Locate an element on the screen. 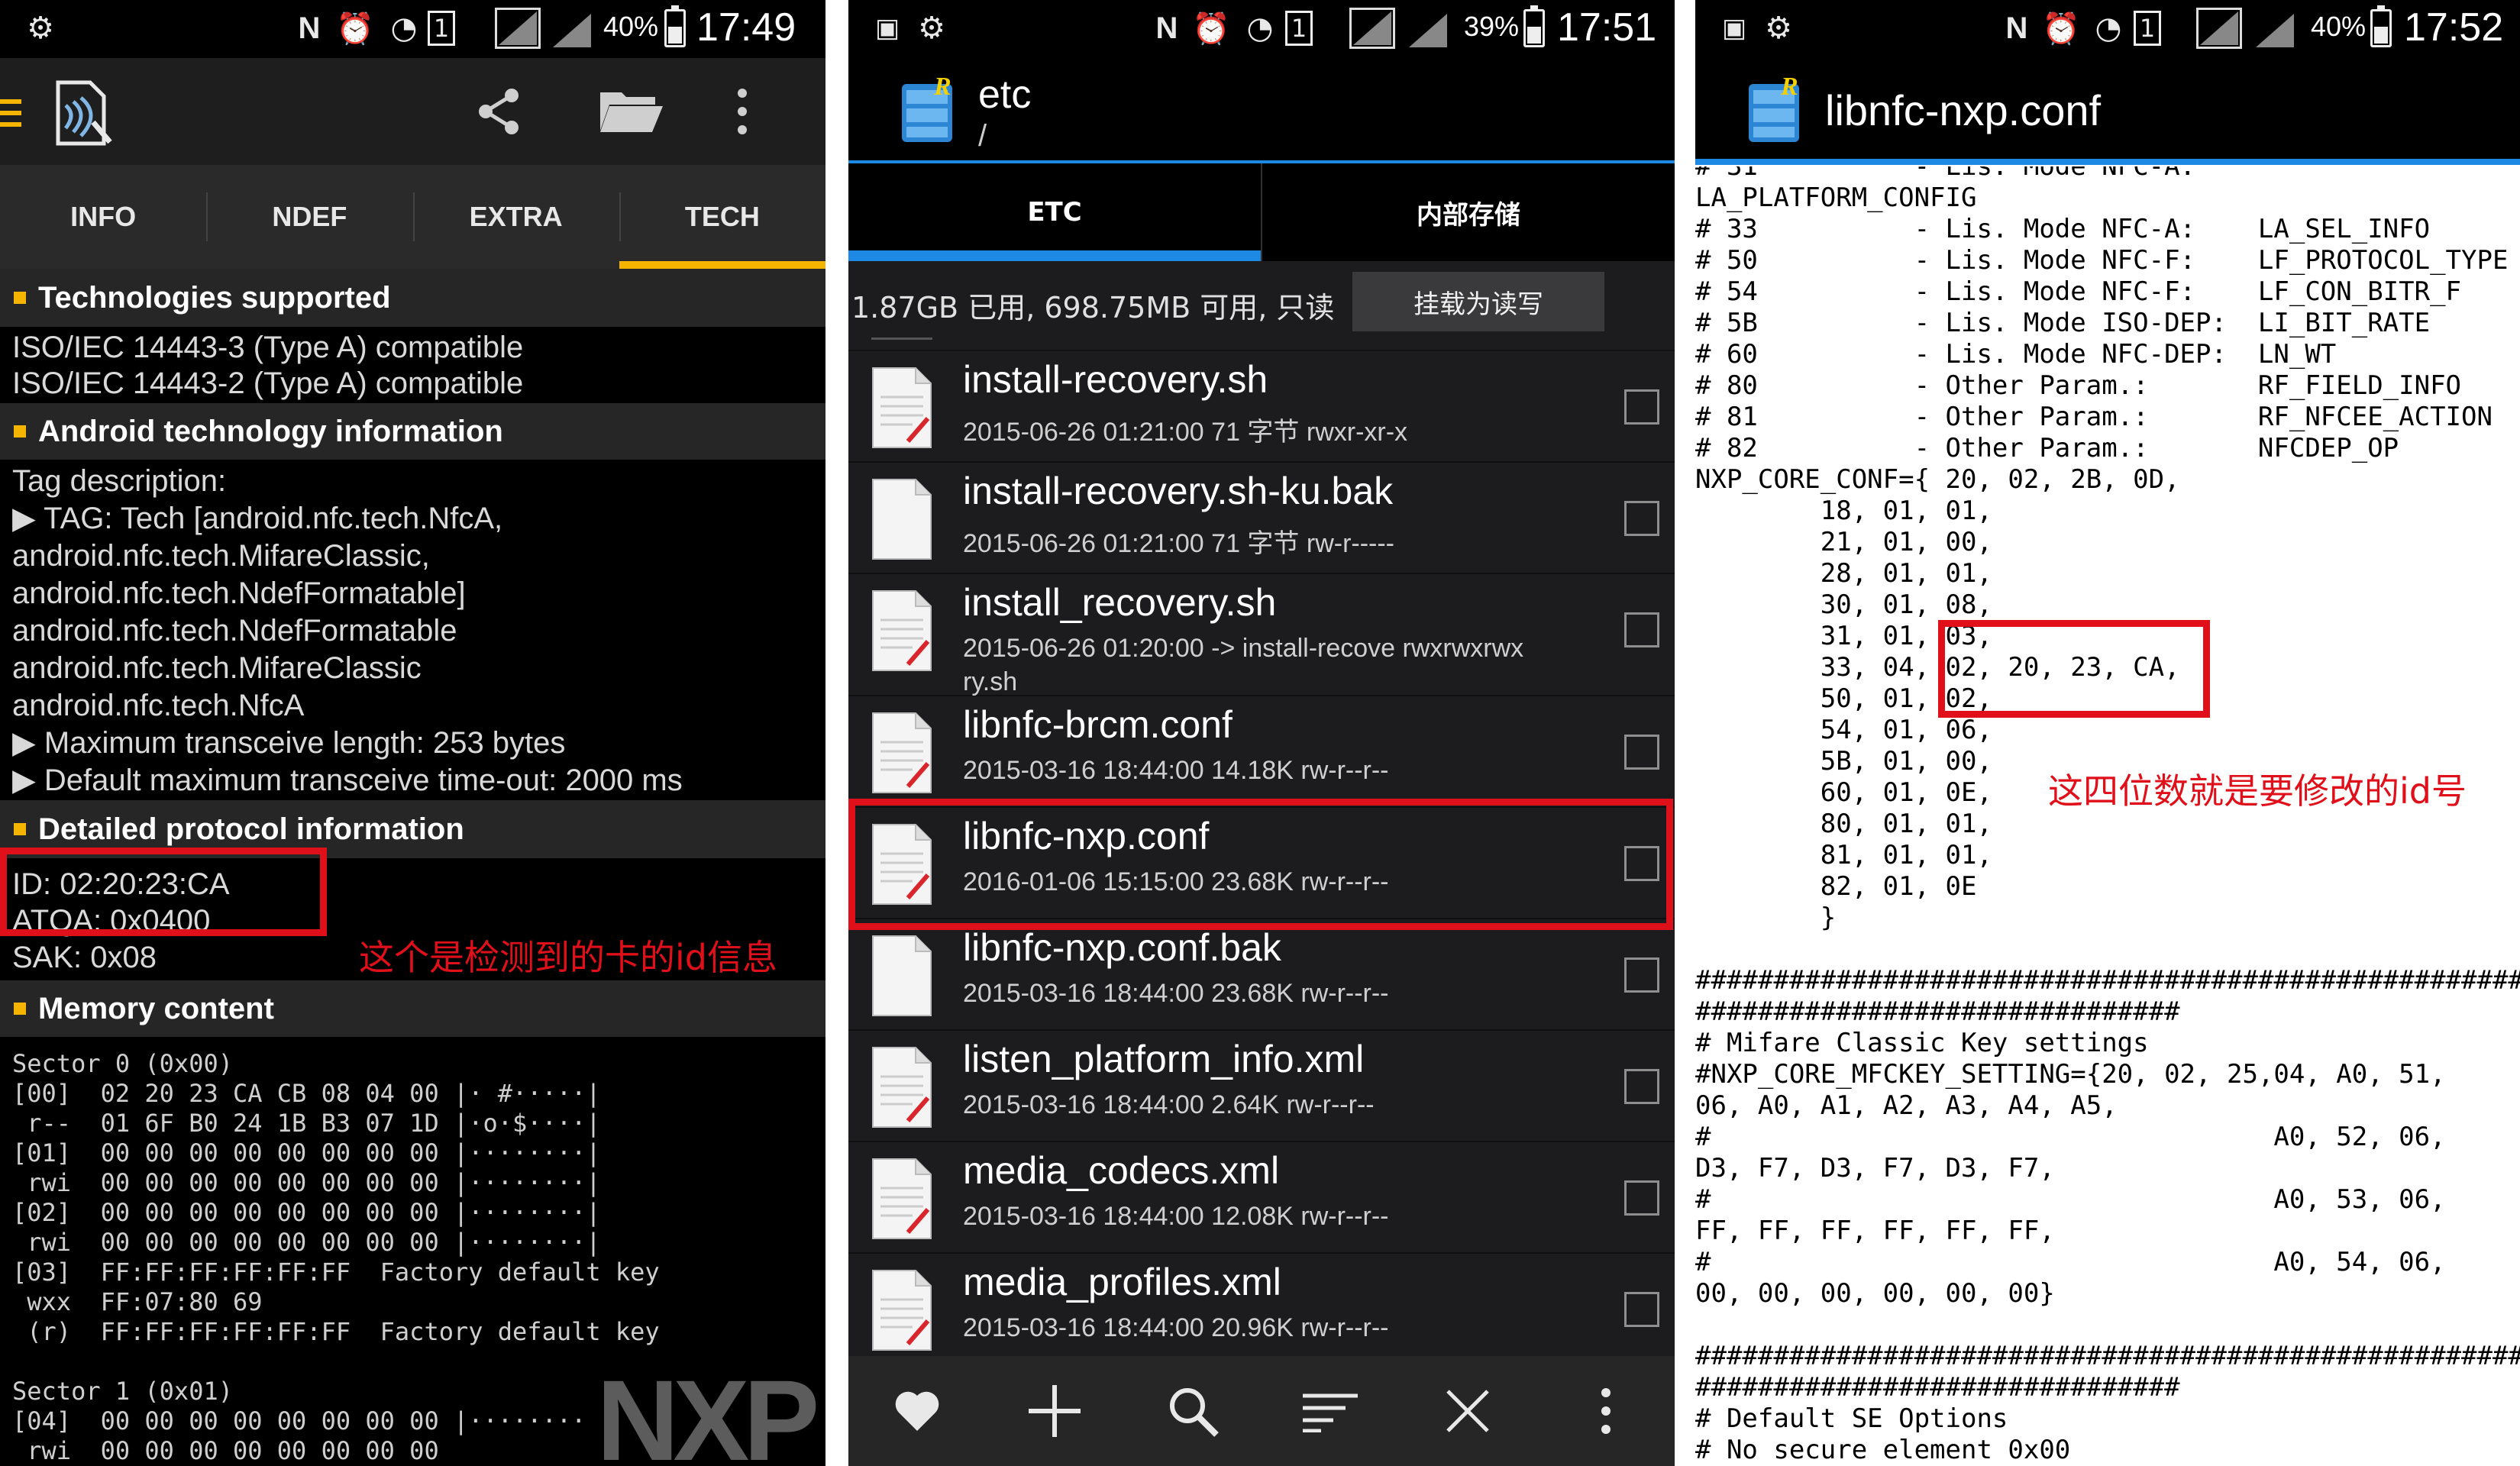  id-bytes-highlight-box is located at coordinates (2074, 669).